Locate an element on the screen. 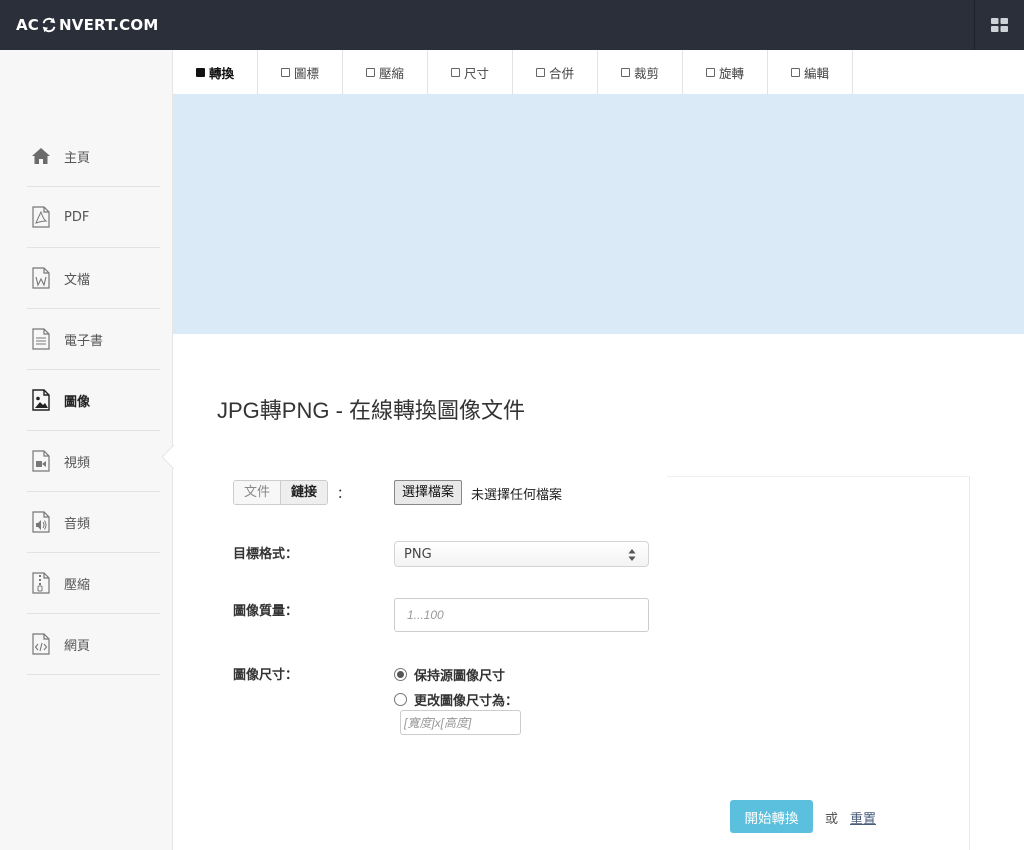 The height and width of the screenshot is (850, 1024). tab-label: 壓縮 is located at coordinates (391, 73).